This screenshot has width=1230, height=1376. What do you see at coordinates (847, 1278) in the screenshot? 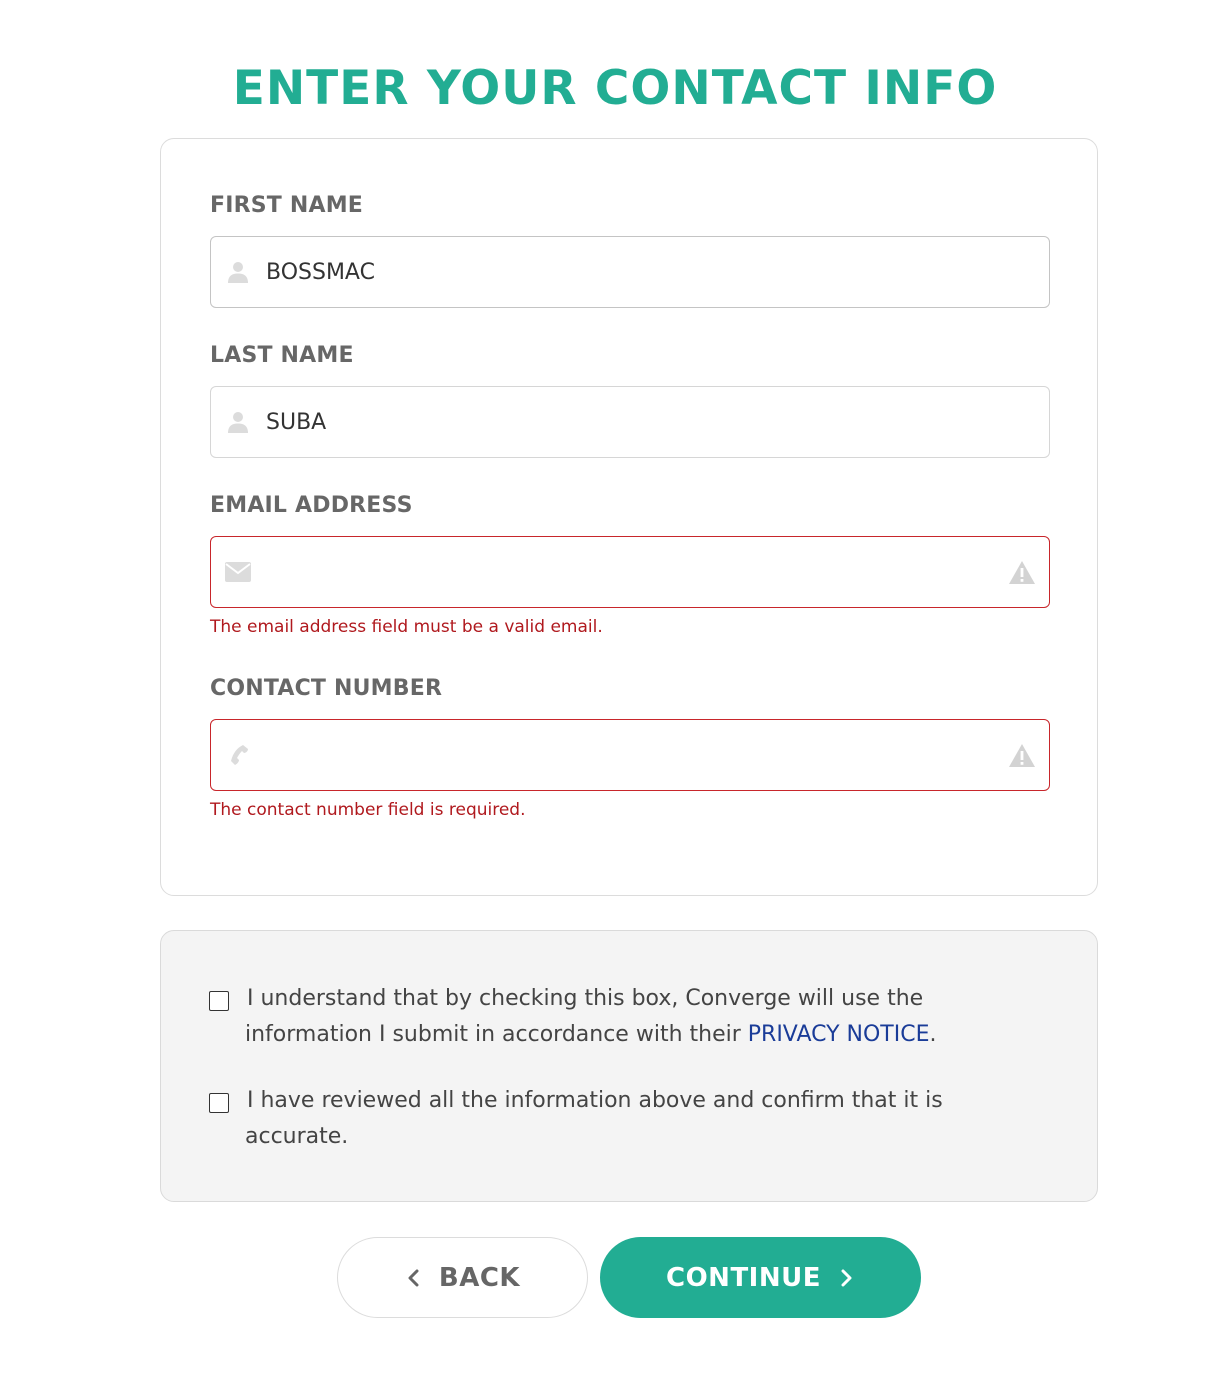
I see `chevron-right-icon` at bounding box center [847, 1278].